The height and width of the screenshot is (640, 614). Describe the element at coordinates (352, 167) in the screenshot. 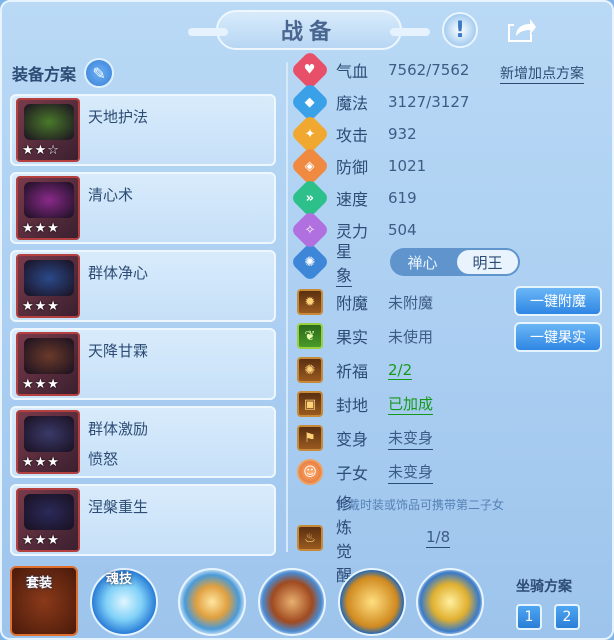

I see `stat-label: 防御` at that location.